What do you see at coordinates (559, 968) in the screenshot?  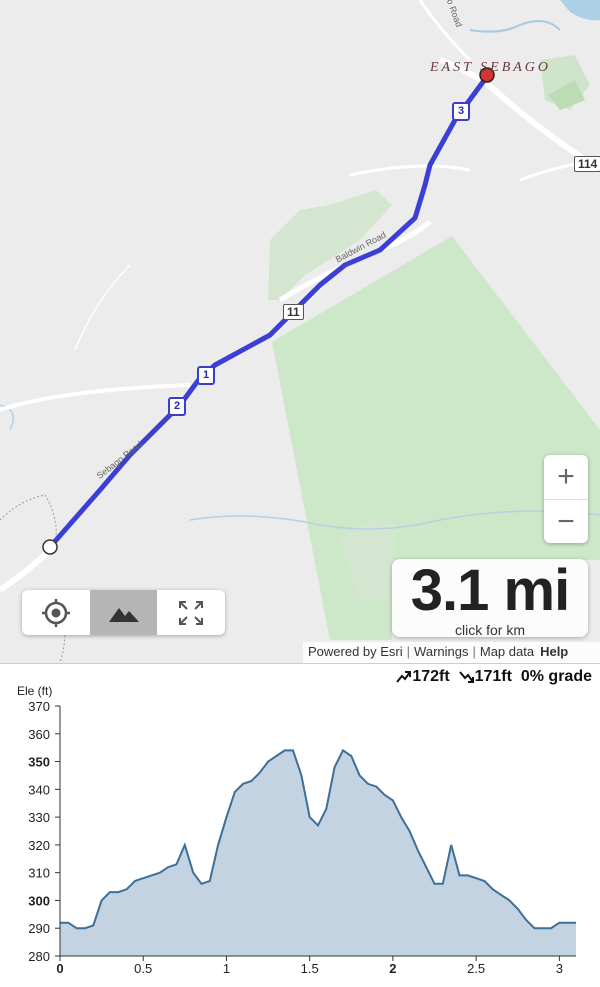 I see `x-tick-label: 3` at bounding box center [559, 968].